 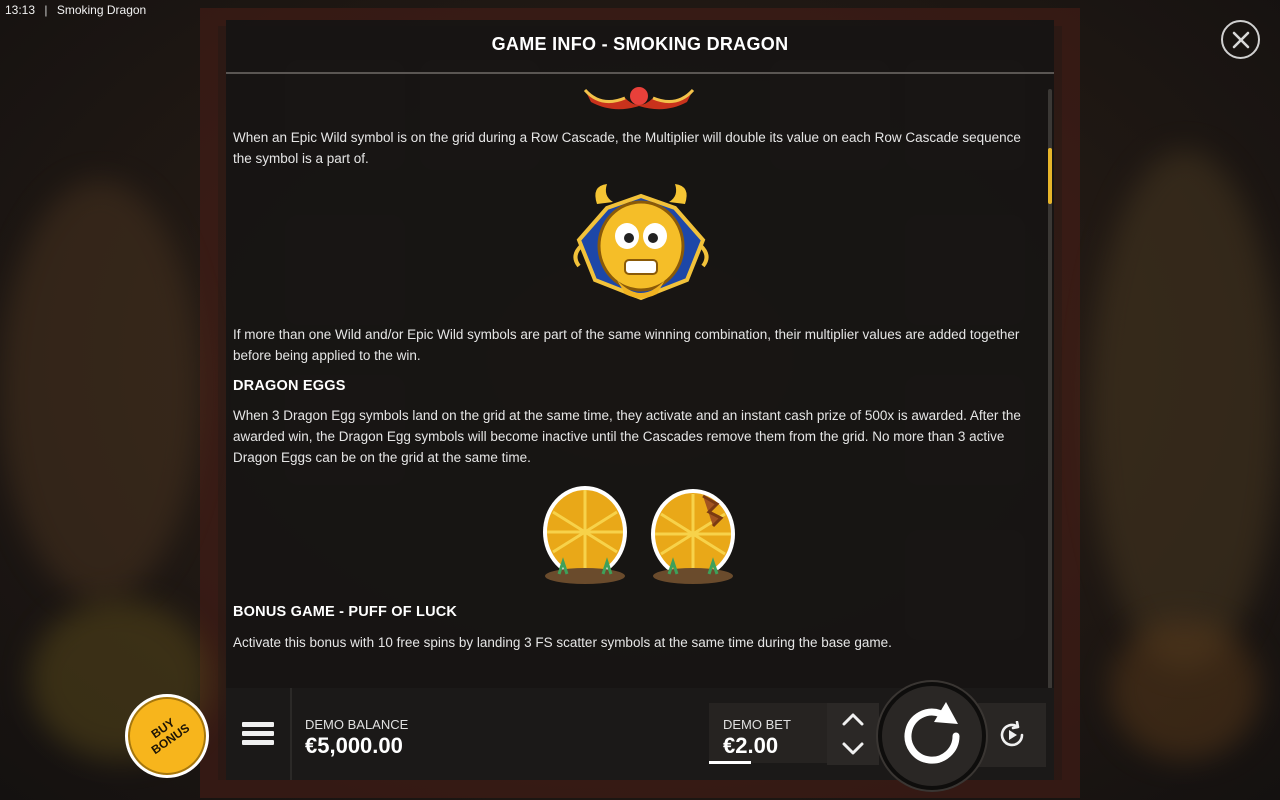 I want to click on bet-display: DEMO BET €2.00, so click(x=768, y=733).